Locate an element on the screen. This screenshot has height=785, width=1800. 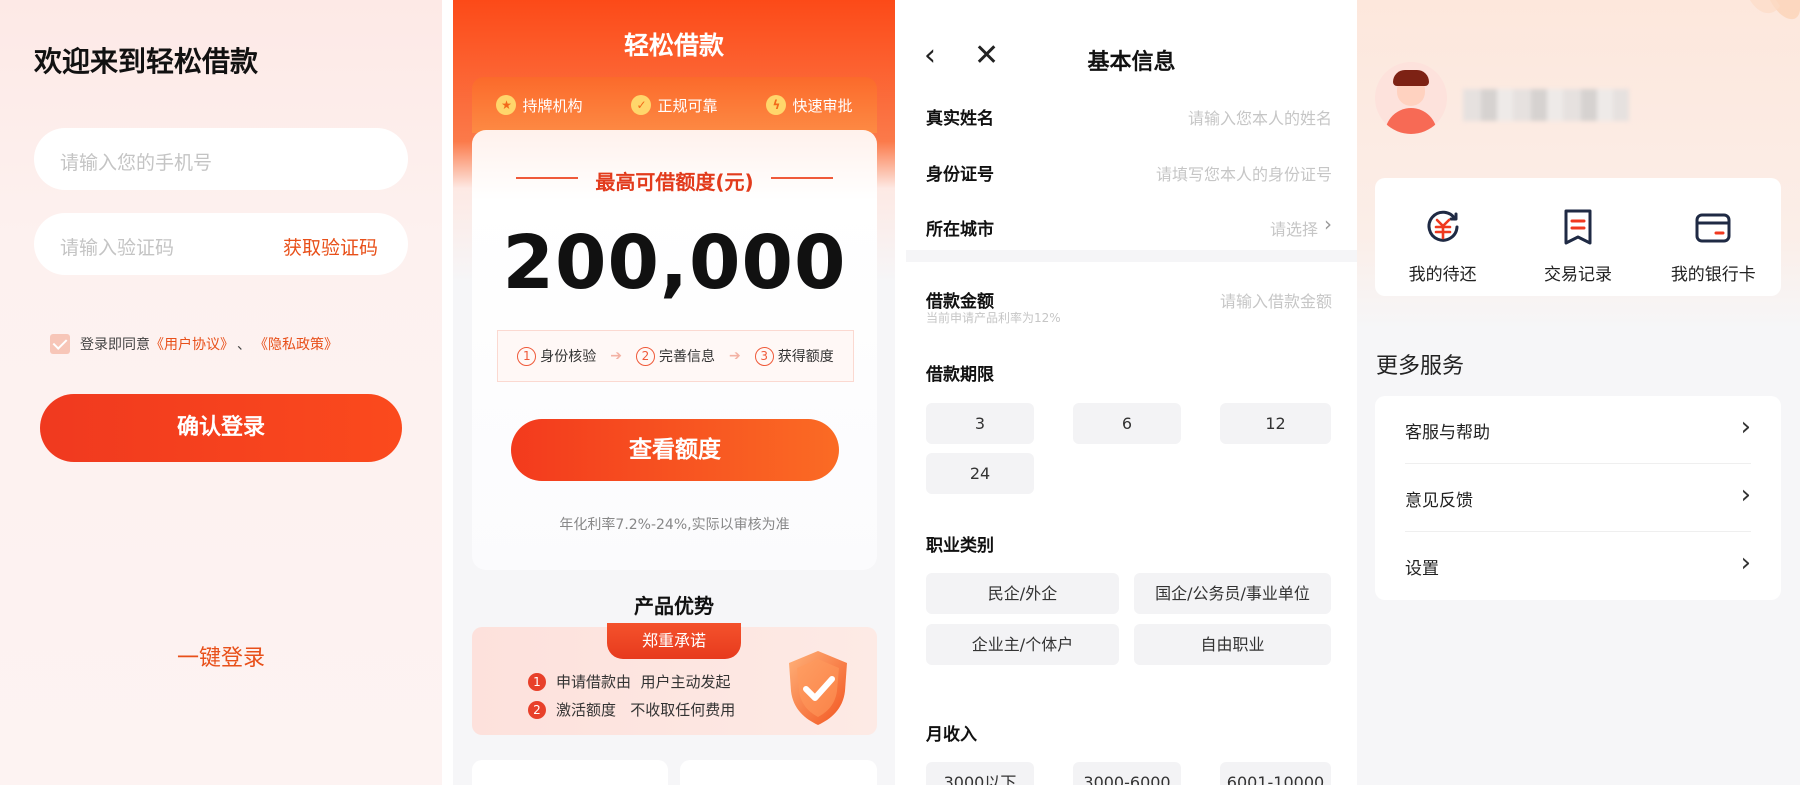
promise-item: 2 激活额度 不收取任何费用 is located at coordinates (631, 709).